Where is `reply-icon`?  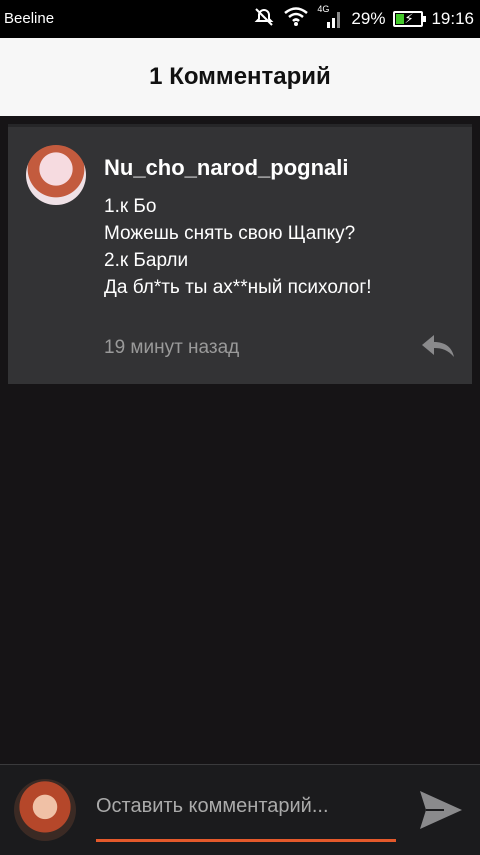 reply-icon is located at coordinates (438, 346).